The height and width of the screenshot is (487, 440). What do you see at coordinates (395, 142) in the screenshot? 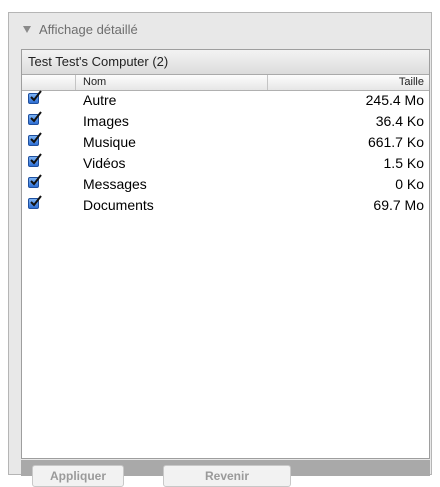
I see `category-size: 661.7 Ko` at bounding box center [395, 142].